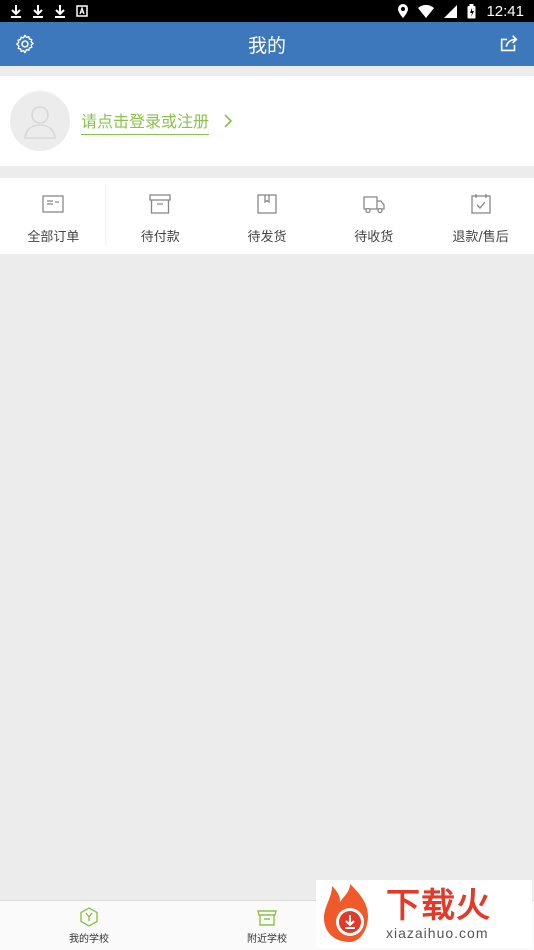 The image size is (534, 950). I want to click on order-refund-label: 退款/售后, so click(480, 237).